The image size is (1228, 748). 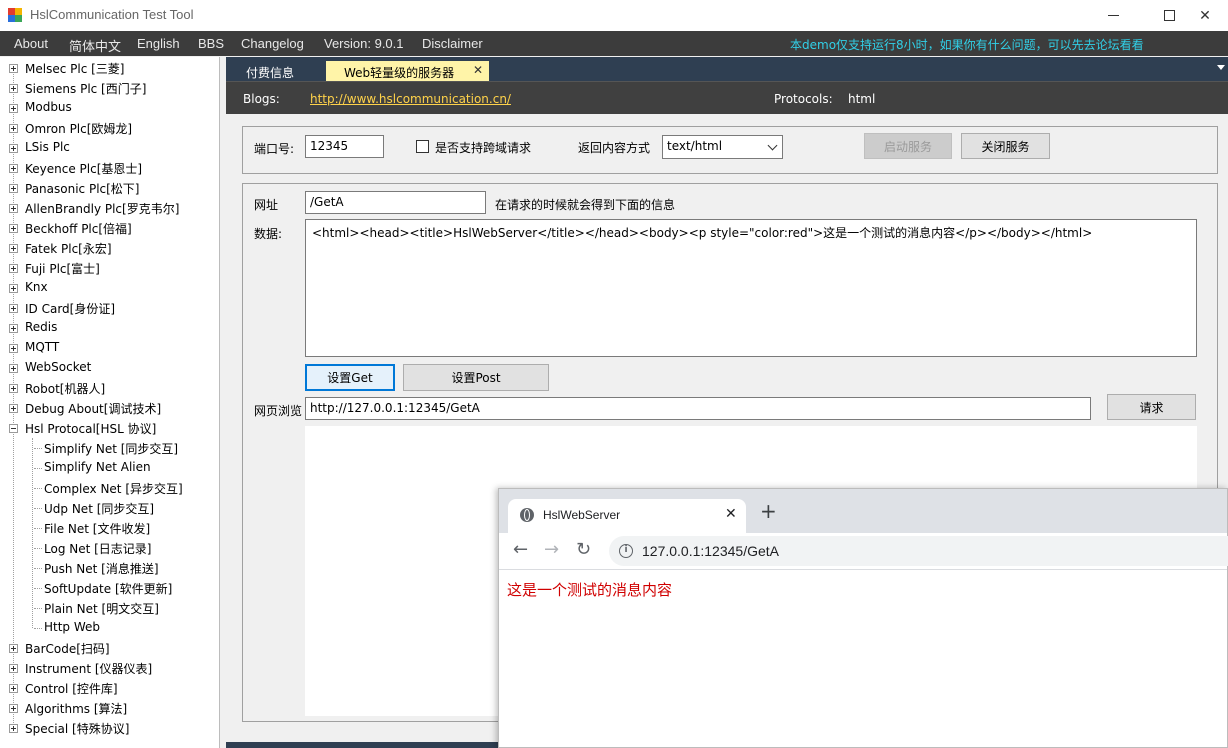 I want to click on tree-item: Fuji Plc[富士], so click(x=109, y=268).